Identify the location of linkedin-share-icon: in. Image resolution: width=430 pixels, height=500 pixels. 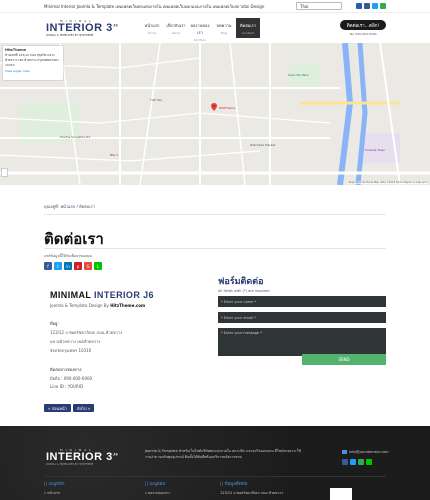
(68, 266).